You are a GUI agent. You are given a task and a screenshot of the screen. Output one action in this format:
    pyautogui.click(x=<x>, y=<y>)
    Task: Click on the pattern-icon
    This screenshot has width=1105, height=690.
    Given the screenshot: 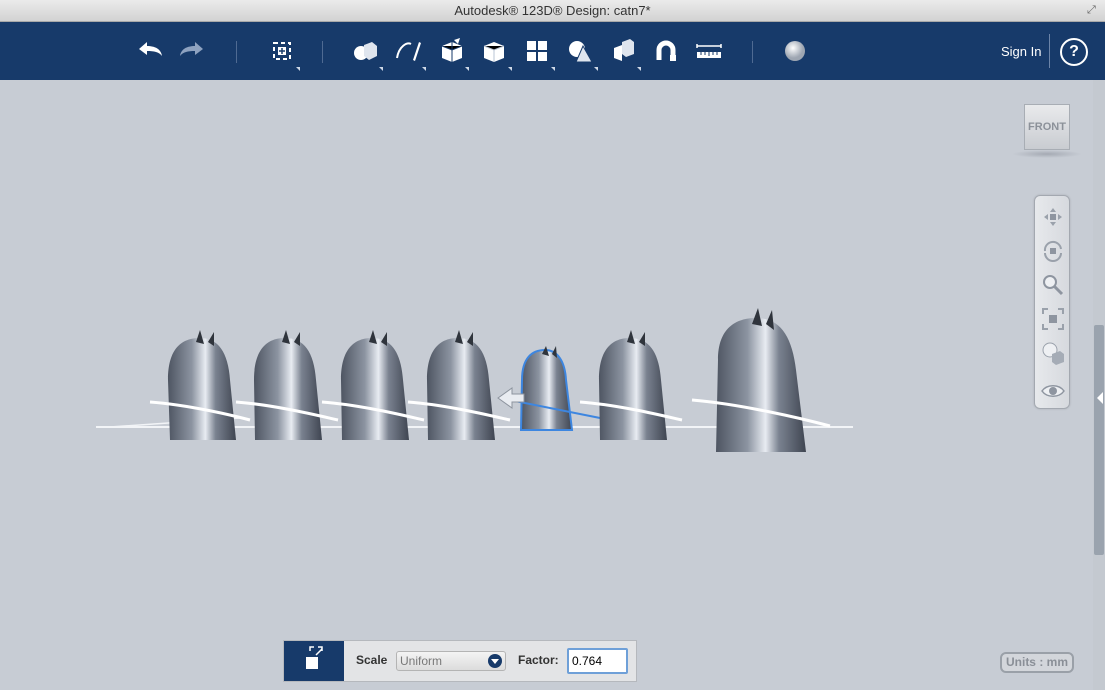 What is the action you would take?
    pyautogui.click(x=537, y=51)
    